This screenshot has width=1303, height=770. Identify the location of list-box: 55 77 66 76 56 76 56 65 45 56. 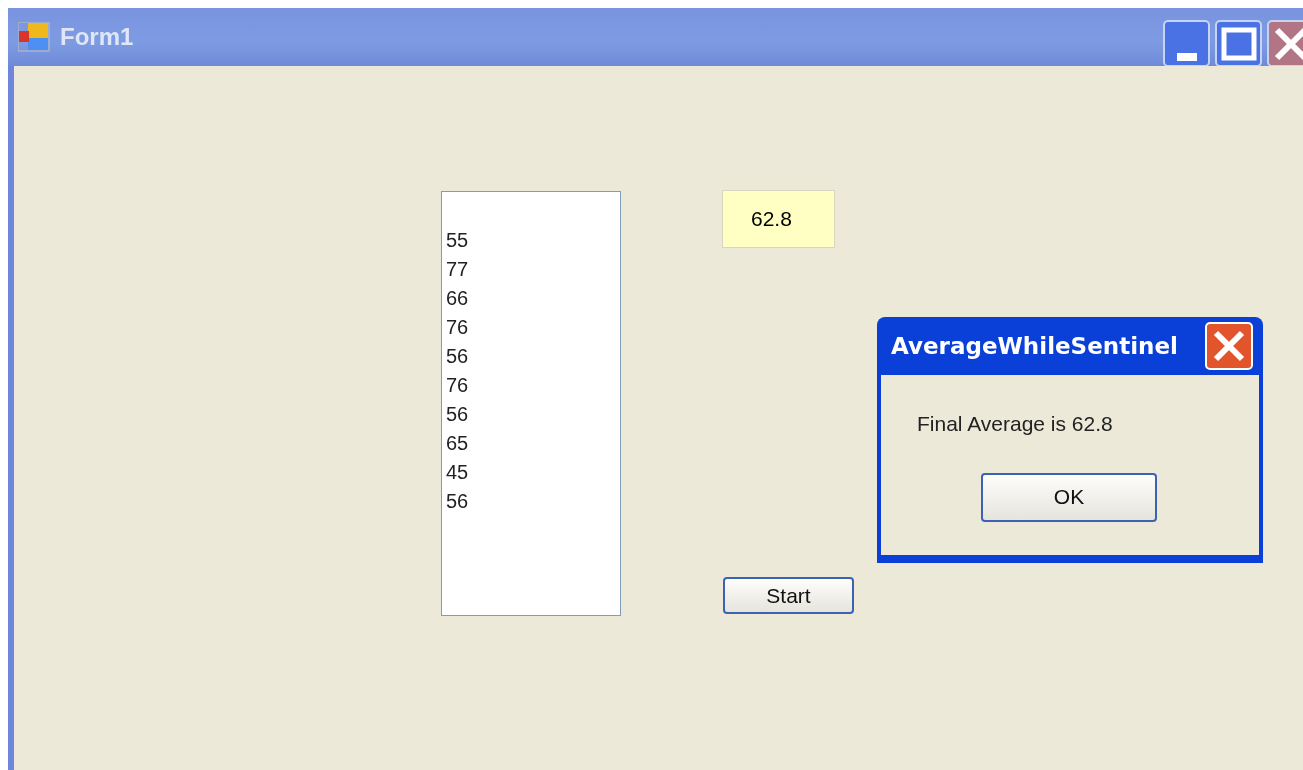
(531, 403).